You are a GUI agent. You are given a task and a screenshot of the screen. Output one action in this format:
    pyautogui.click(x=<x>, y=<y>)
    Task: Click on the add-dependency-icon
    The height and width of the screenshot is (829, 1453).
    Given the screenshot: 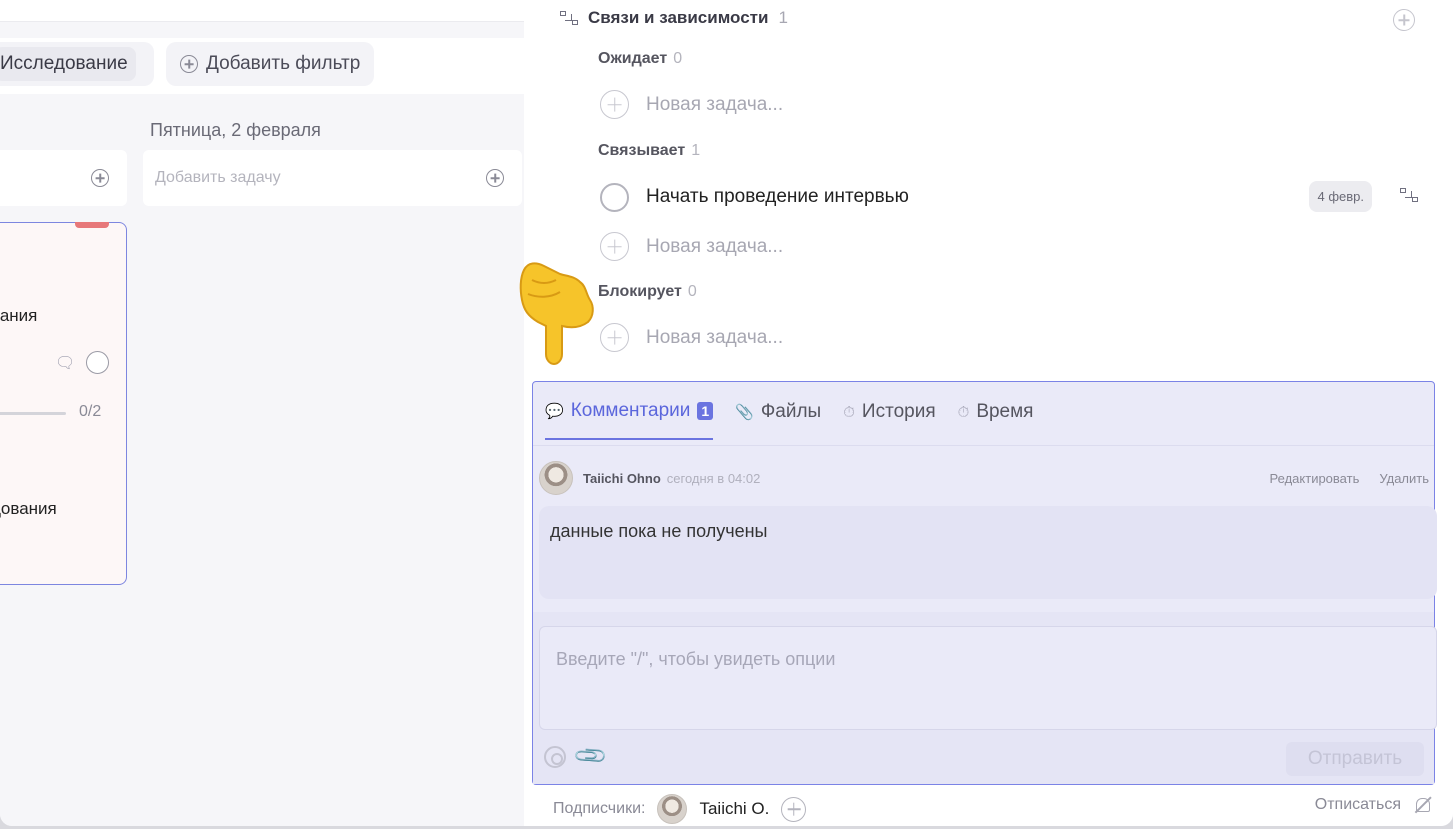 What is the action you would take?
    pyautogui.click(x=1404, y=20)
    